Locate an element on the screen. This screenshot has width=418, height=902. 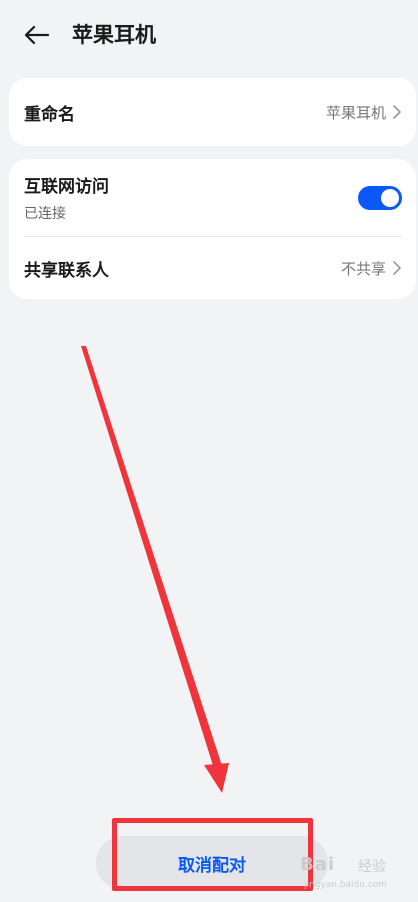
rename-card: 重命名 苹果耳机 is located at coordinates (212, 112).